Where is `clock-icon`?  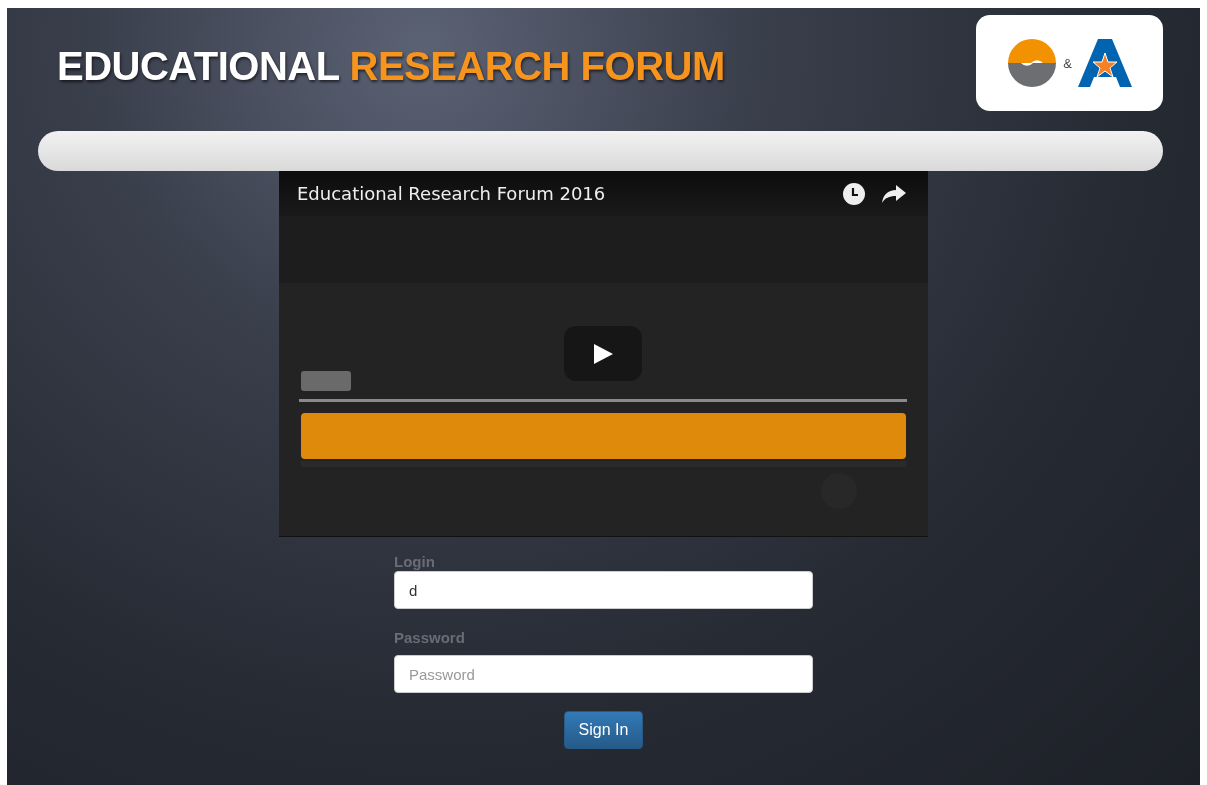 clock-icon is located at coordinates (854, 193).